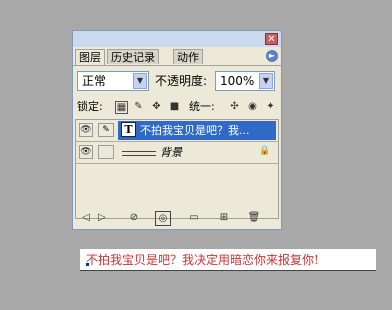 This screenshot has height=310, width=392. Describe the element at coordinates (90, 57) in the screenshot. I see `tab-layers: 图层` at that location.